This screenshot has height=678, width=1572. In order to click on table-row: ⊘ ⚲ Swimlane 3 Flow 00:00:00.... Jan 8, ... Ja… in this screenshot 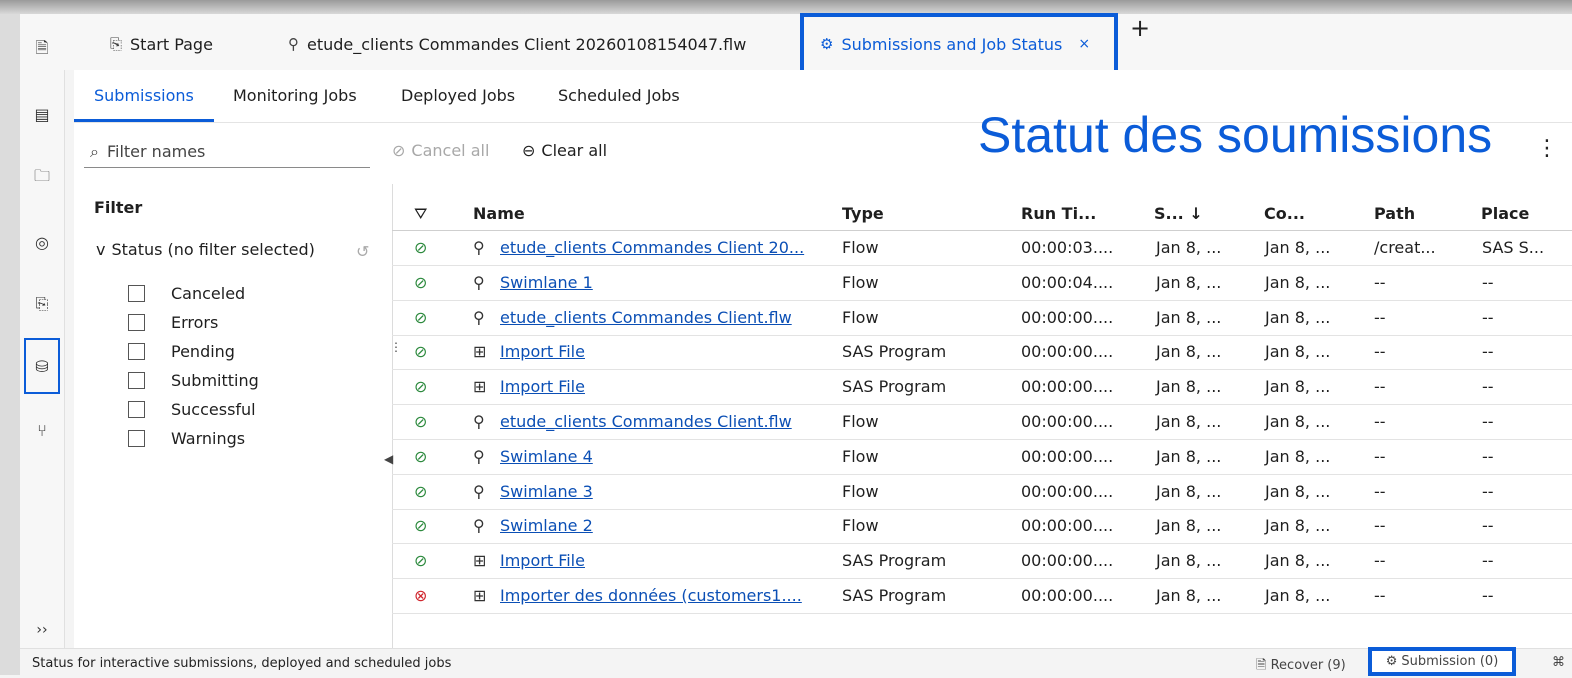, I will do `click(982, 492)`.